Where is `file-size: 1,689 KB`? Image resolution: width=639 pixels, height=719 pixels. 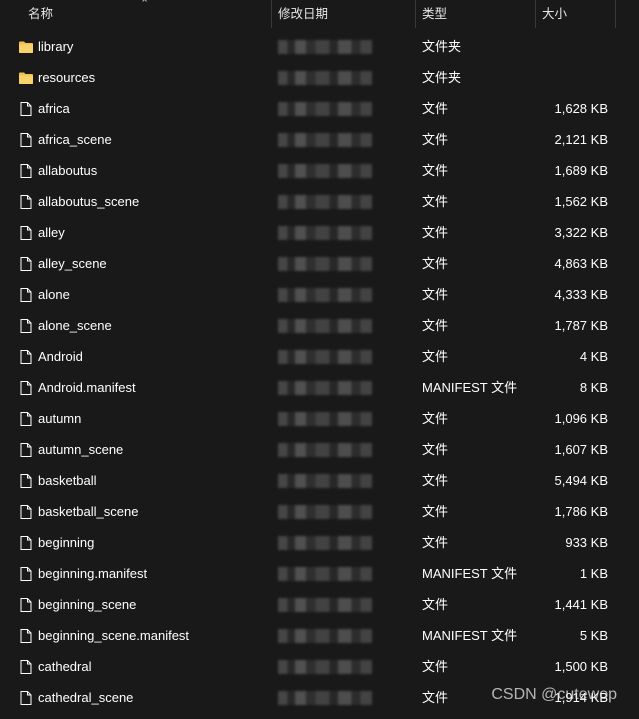 file-size: 1,689 KB is located at coordinates (581, 170).